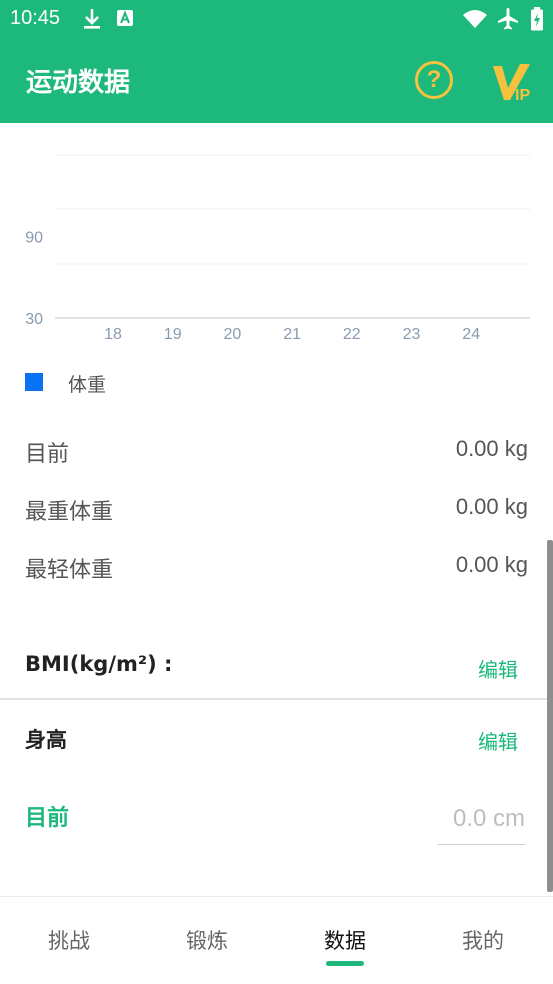  Describe the element at coordinates (47, 818) in the screenshot. I see `height-current-label: 目前` at that location.